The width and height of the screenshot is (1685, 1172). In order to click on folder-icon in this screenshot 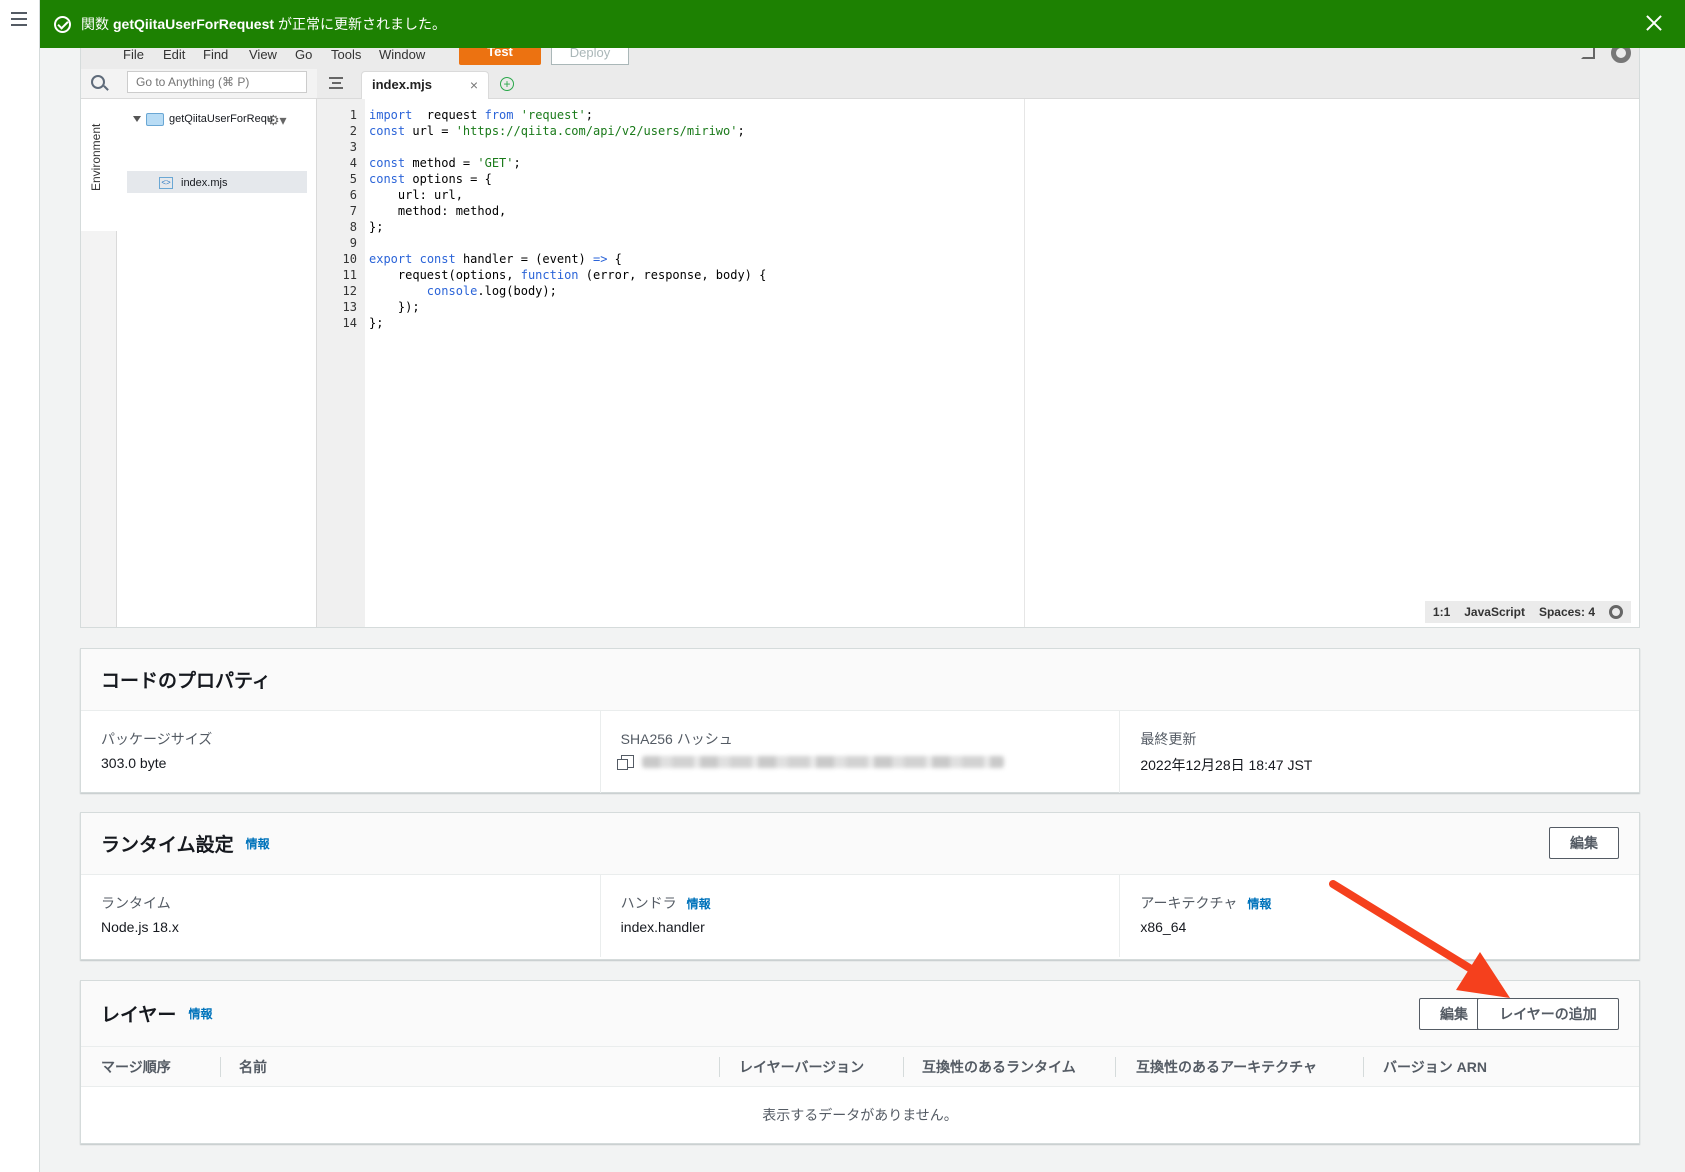, I will do `click(155, 119)`.